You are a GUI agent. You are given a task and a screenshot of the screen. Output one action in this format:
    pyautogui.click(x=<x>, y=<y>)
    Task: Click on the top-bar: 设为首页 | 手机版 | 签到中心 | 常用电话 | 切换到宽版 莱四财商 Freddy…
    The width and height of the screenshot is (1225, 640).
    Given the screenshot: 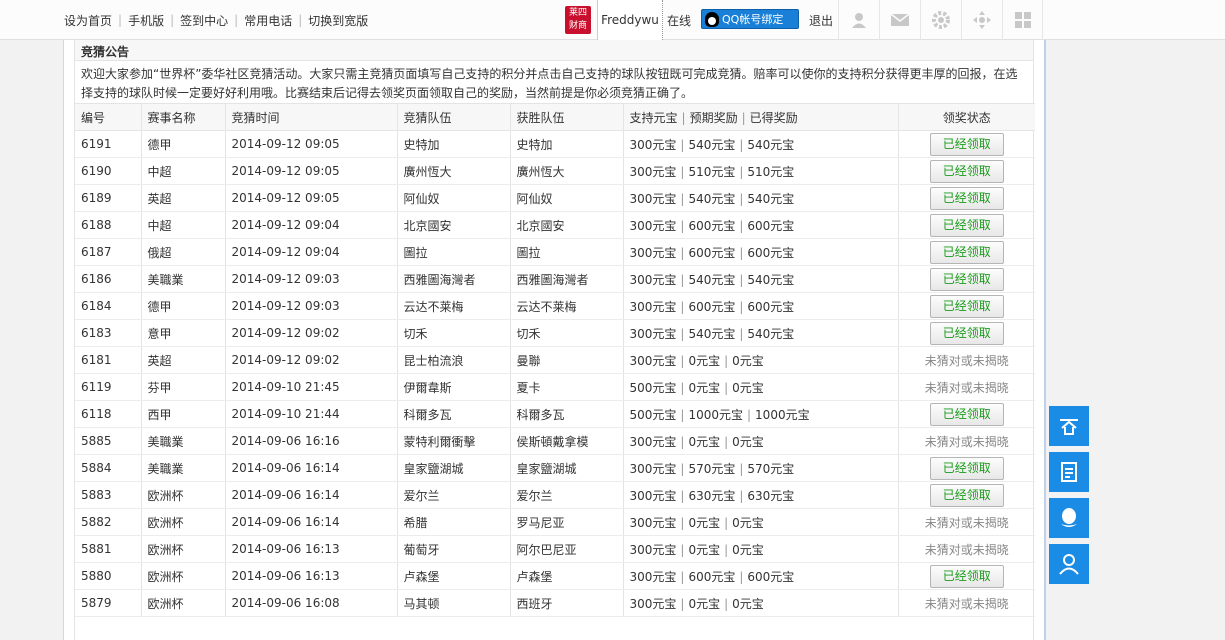 What is the action you would take?
    pyautogui.click(x=612, y=20)
    